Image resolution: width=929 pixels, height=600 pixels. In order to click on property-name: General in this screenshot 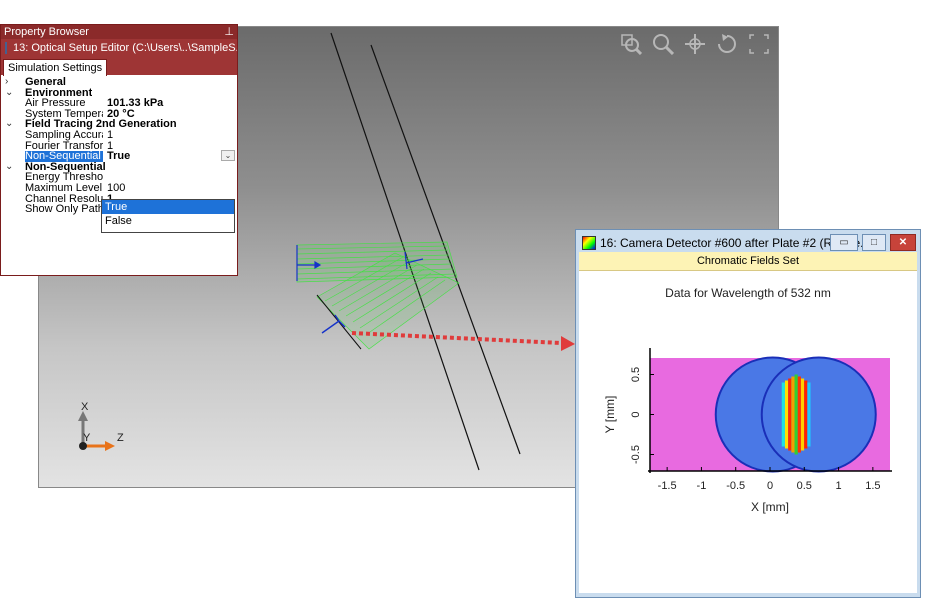, I will do `click(45, 82)`.